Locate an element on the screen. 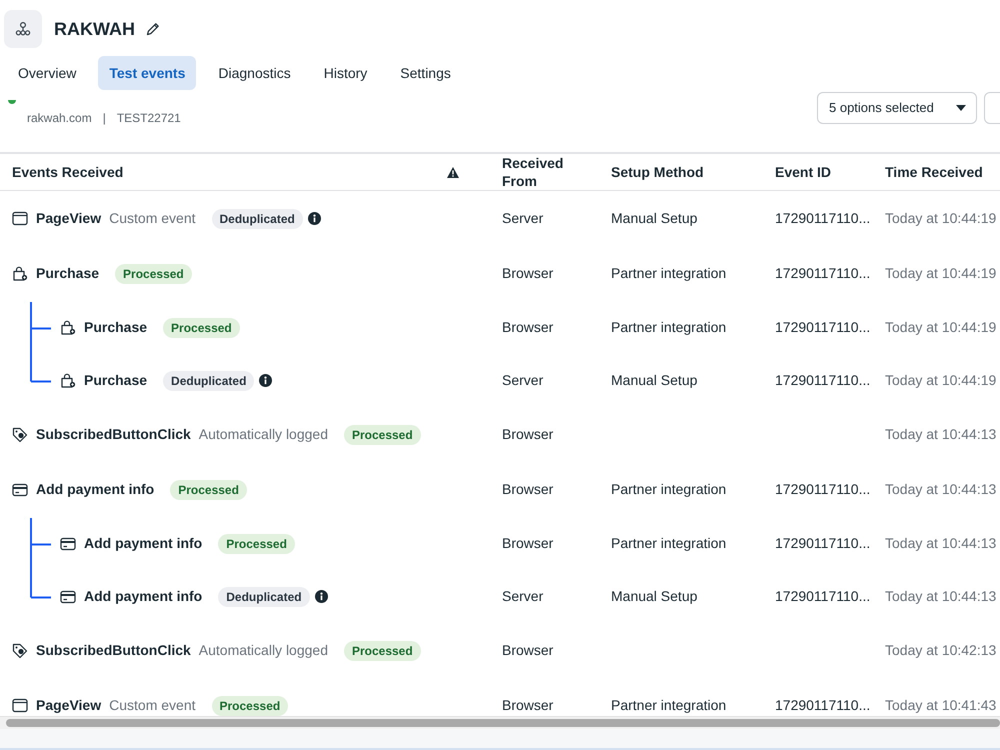  table-cell: Today at 10:42:13 is located at coordinates (940, 650).